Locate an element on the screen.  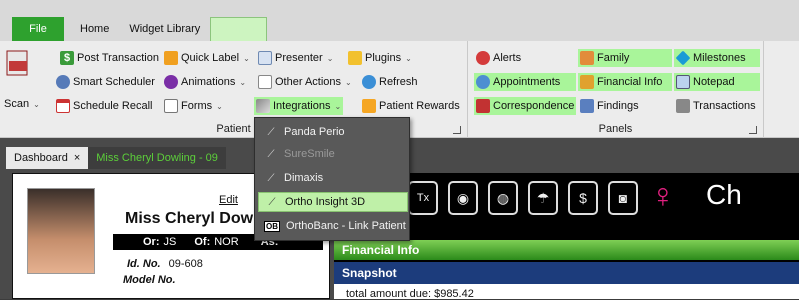
family-button: Family is located at coordinates (625, 58).